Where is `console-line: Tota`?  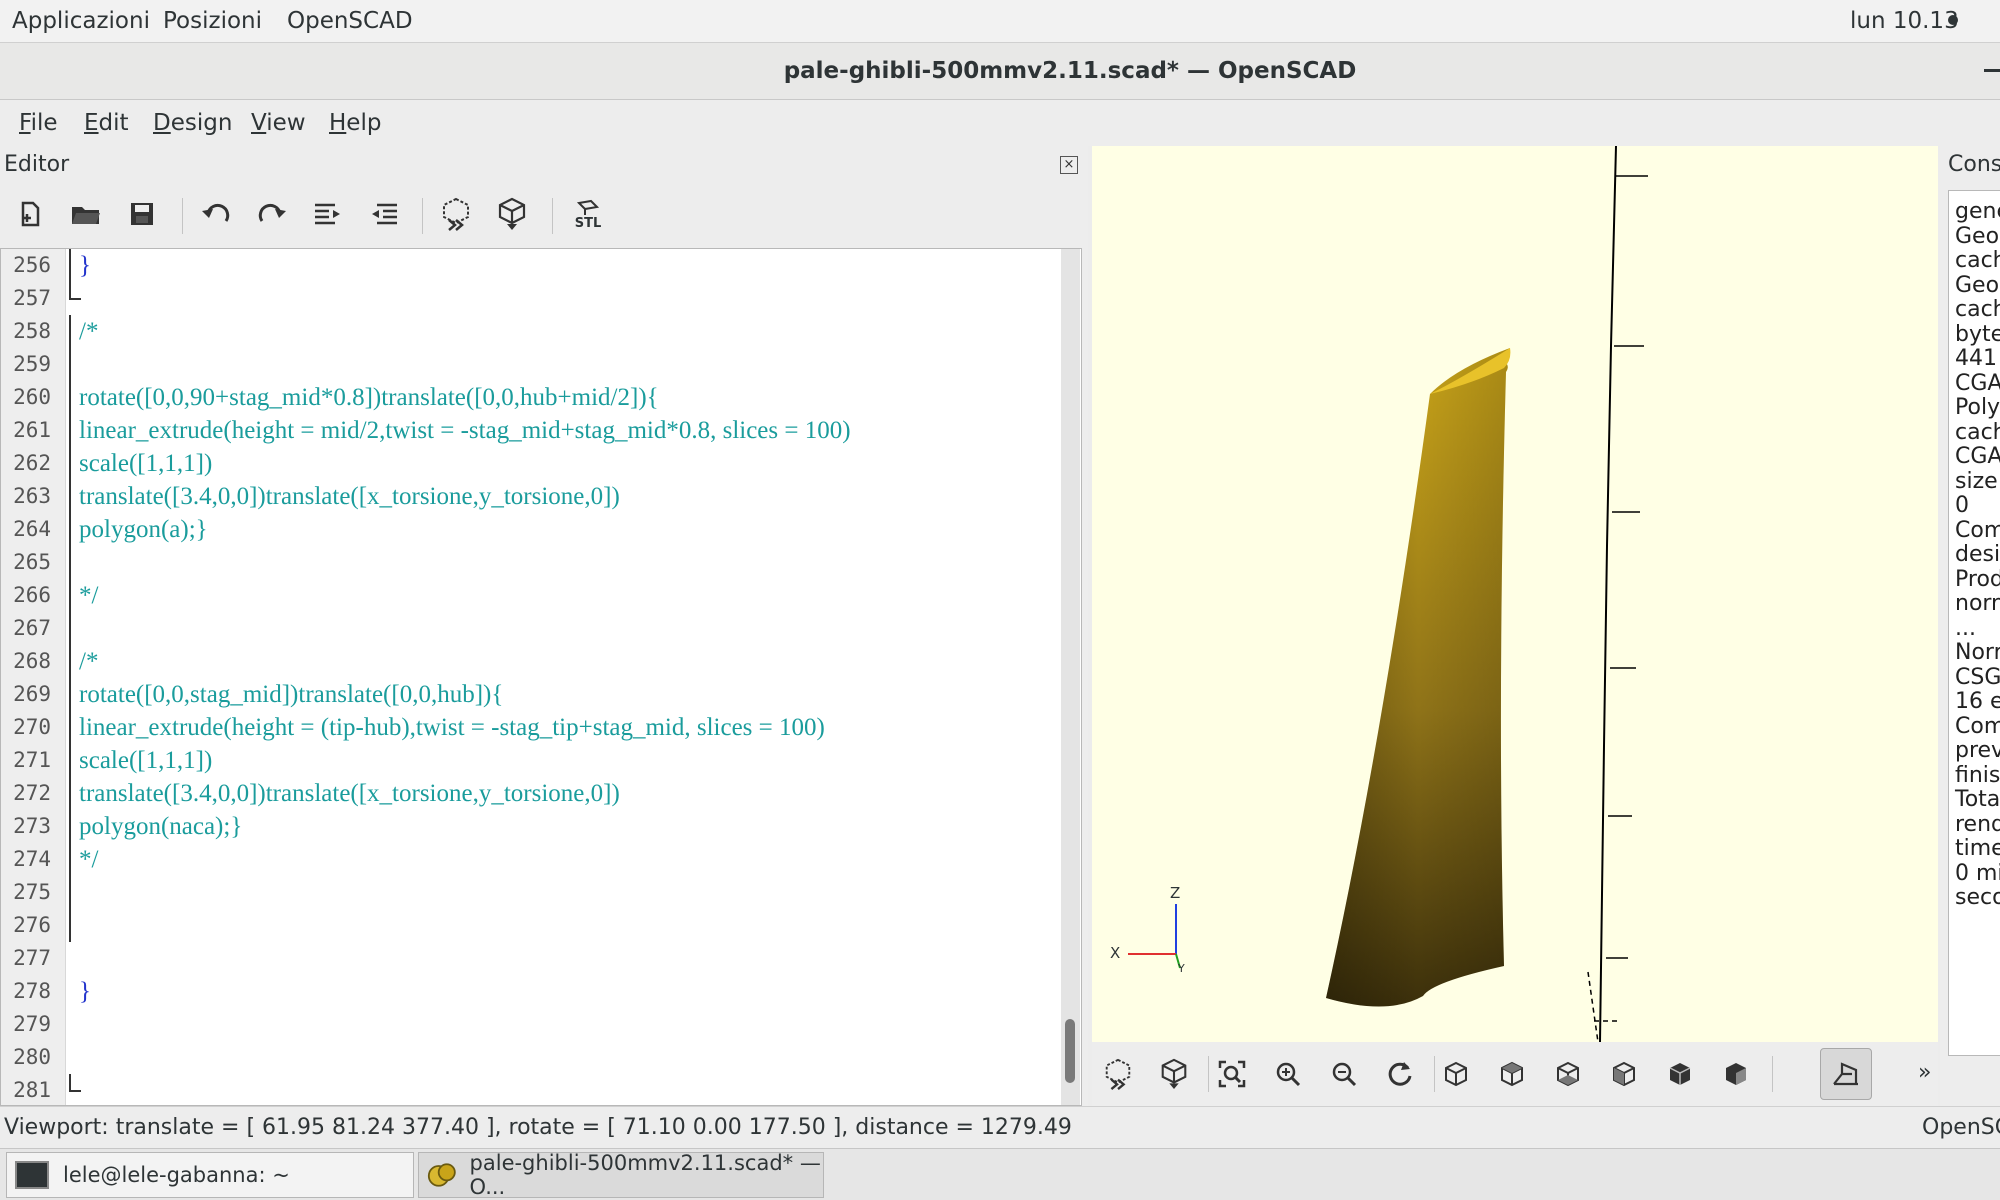
console-line: Tota is located at coordinates (1977, 799).